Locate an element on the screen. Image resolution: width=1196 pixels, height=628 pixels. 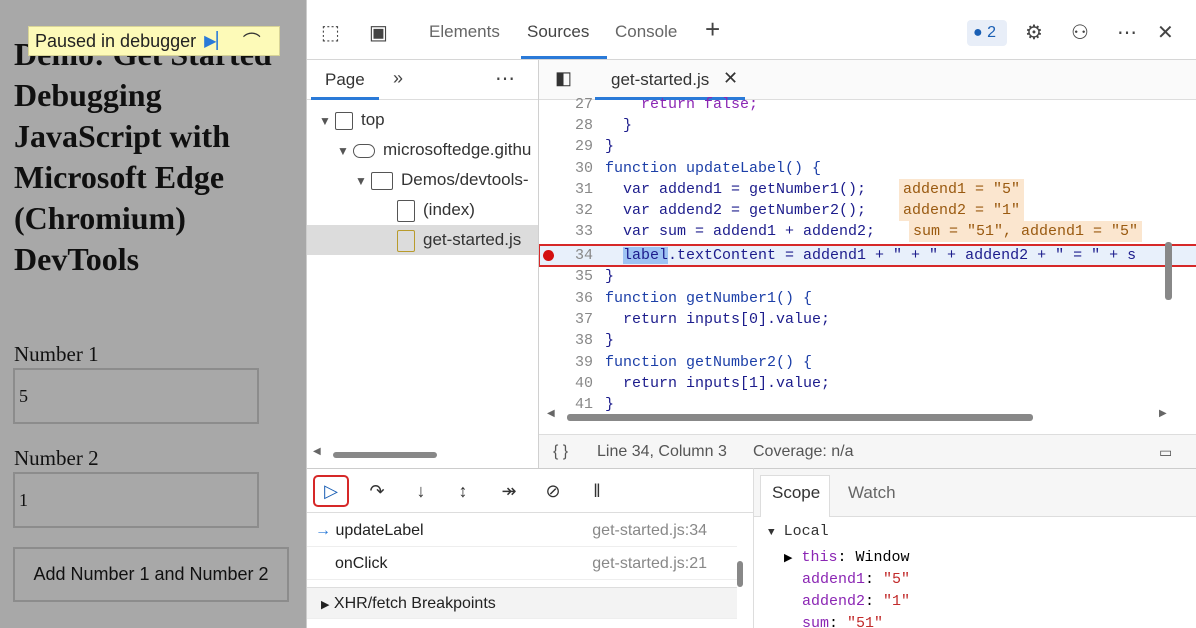
deactivate-breakpoints-button: ⊘ is located at coordinates (553, 491).